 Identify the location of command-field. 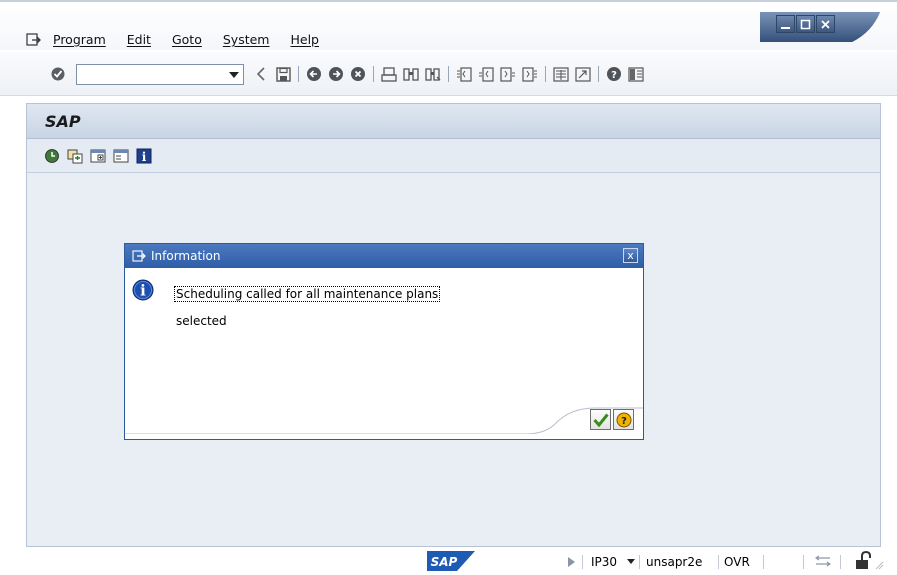
(160, 74).